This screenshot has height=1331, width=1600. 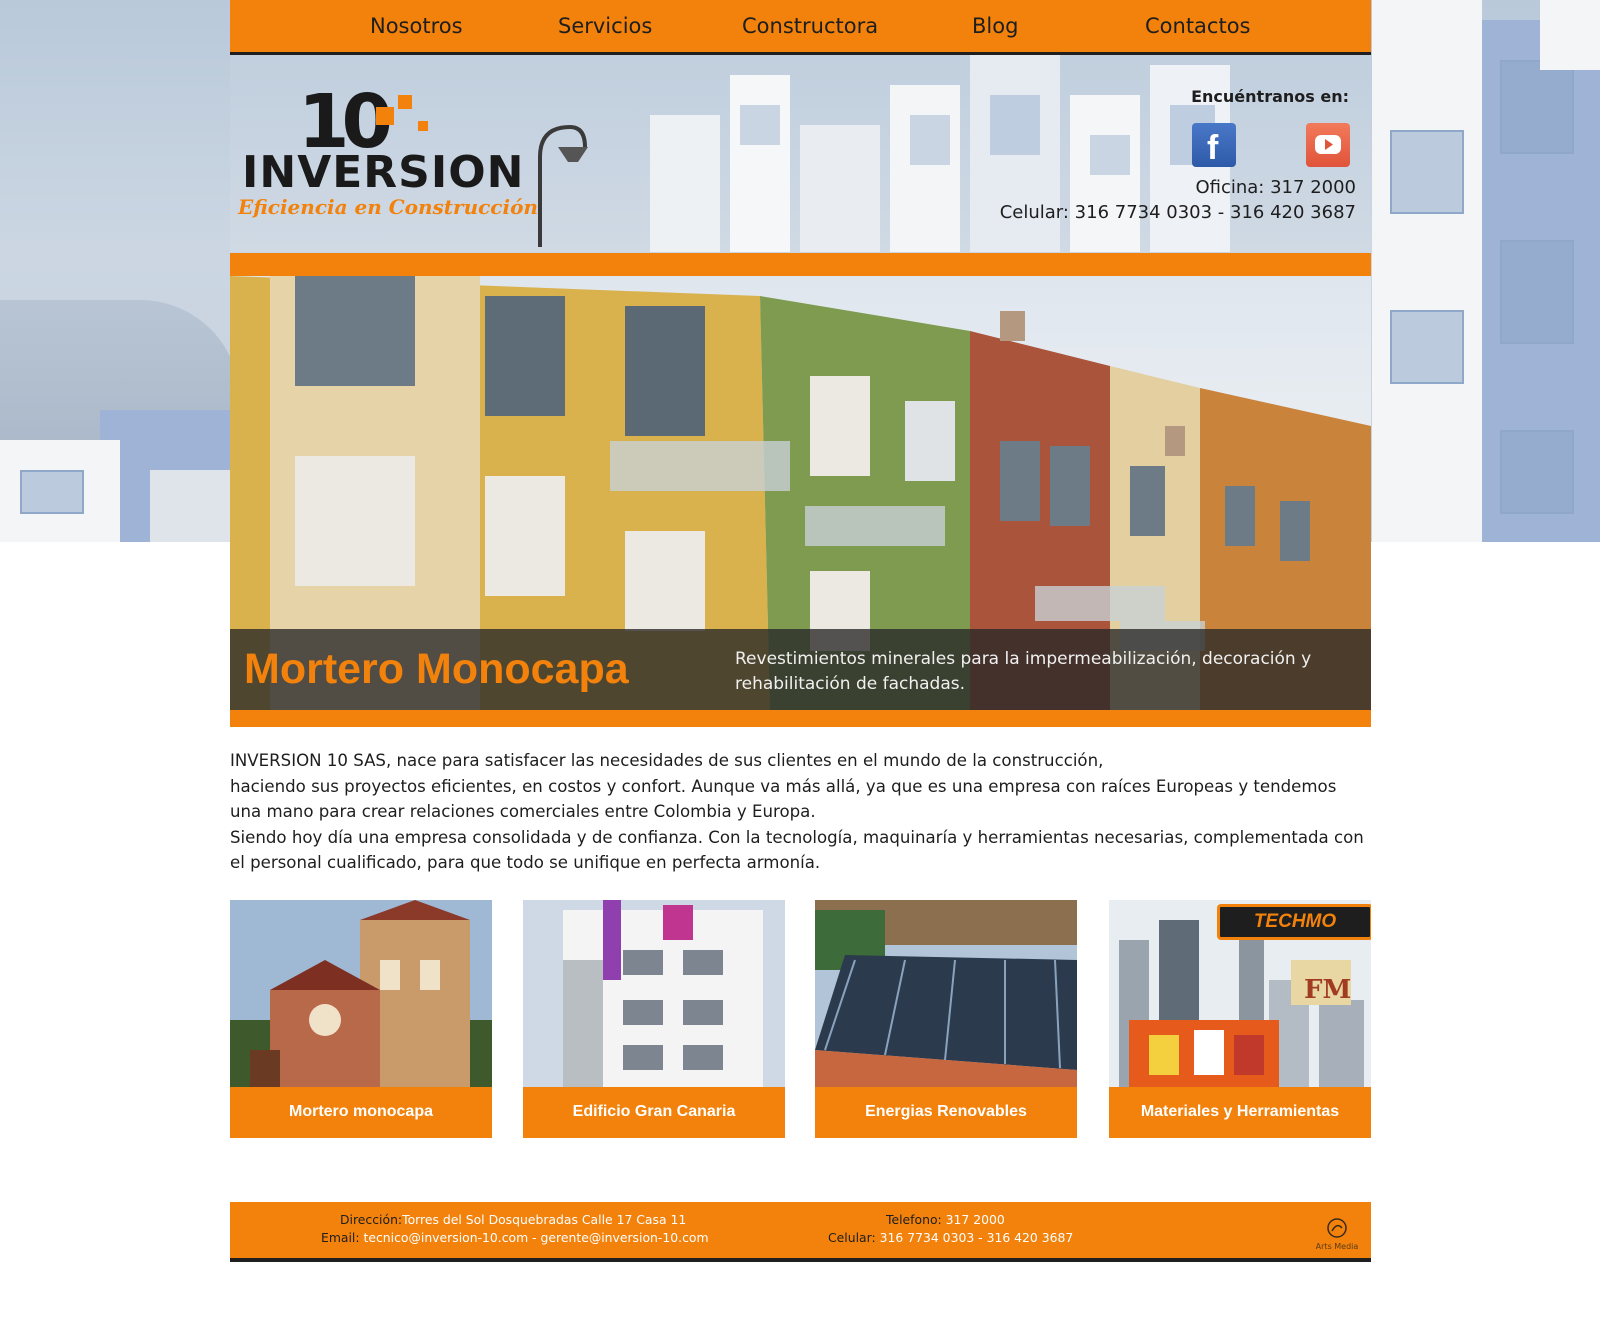 I want to click on footer-phone-label: Telefono:, so click(x=914, y=1219).